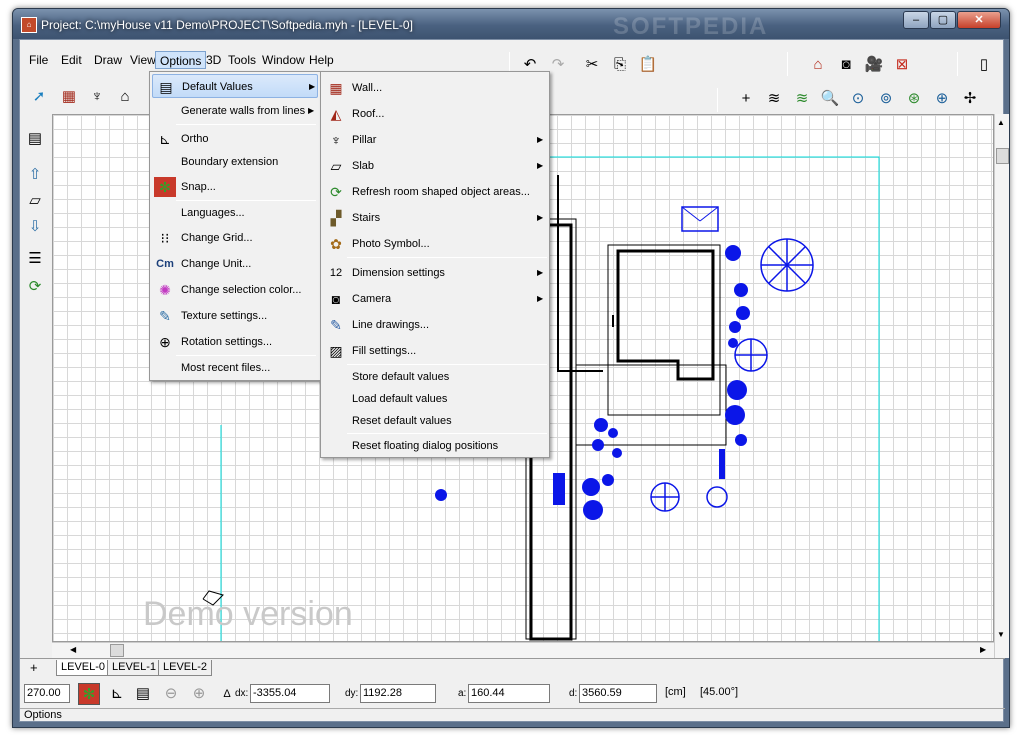 The image size is (1031, 748). What do you see at coordinates (235, 139) in the screenshot?
I see `menu-item-ortho: ⊾ Ortho` at bounding box center [235, 139].